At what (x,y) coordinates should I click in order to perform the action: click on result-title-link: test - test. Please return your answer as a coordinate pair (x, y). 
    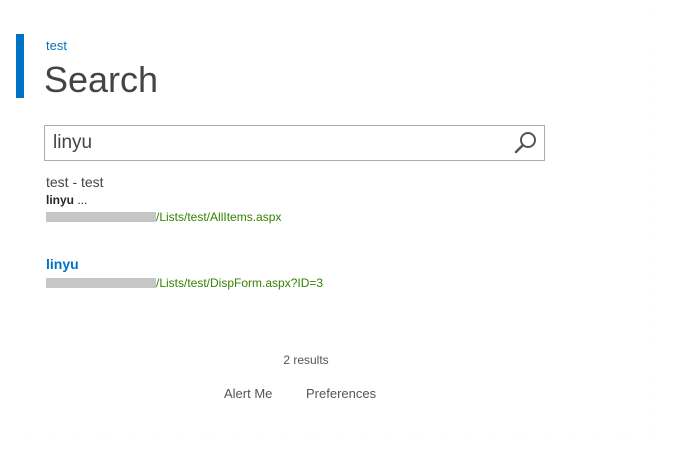
    Looking at the image, I should click on (163, 182).